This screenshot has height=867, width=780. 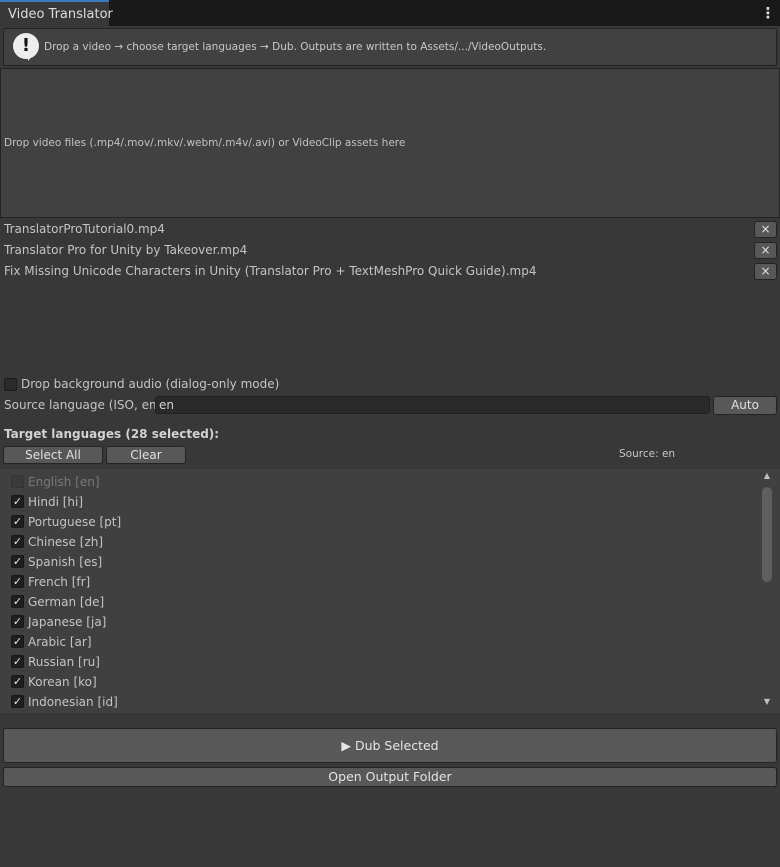 What do you see at coordinates (26, 47) in the screenshot?
I see `exclamation-icon: !` at bounding box center [26, 47].